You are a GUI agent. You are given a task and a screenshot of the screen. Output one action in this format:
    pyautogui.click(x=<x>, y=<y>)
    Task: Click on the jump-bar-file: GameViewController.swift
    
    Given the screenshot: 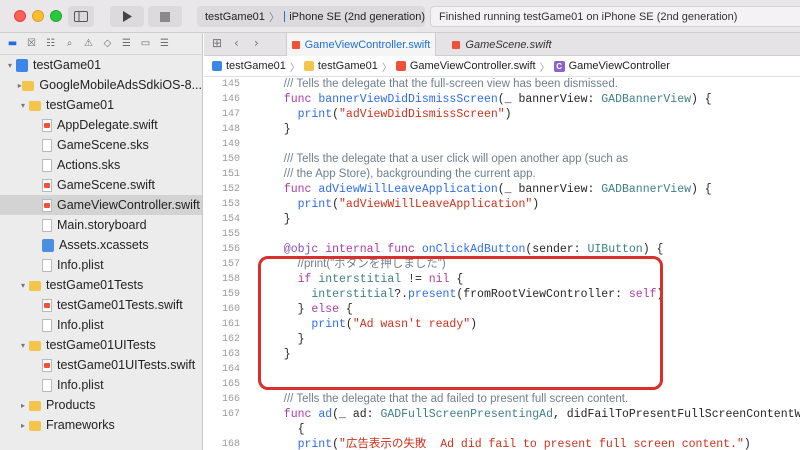 What is the action you would take?
    pyautogui.click(x=473, y=66)
    